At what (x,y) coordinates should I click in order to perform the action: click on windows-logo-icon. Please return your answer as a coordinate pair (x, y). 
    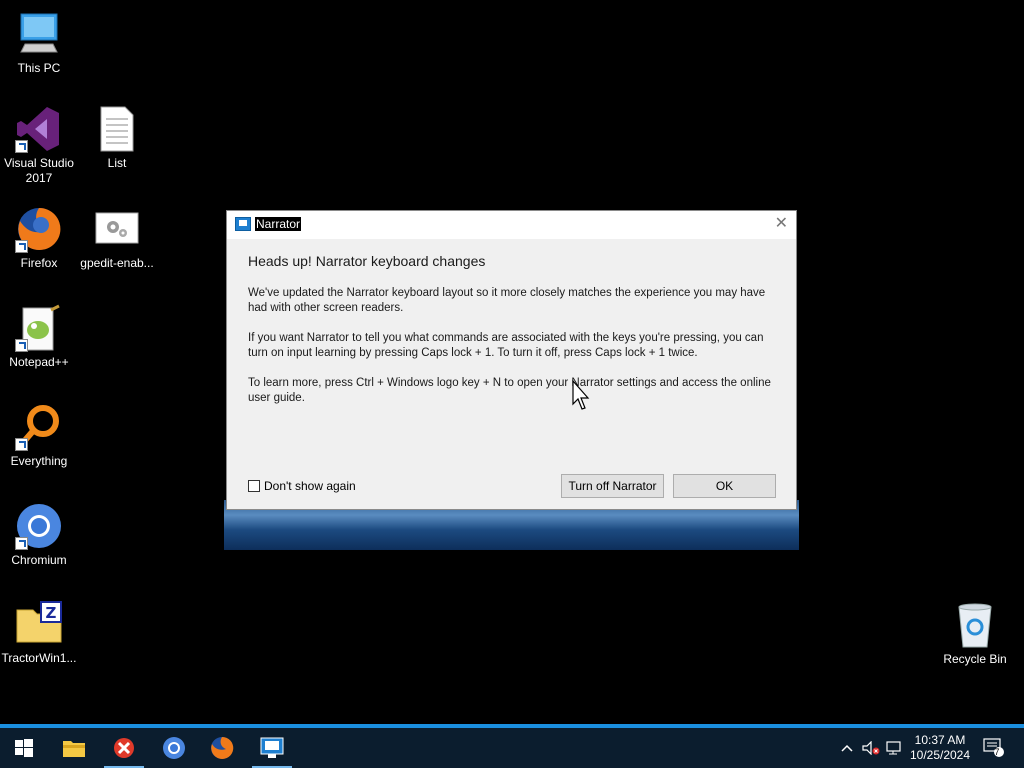
    Looking at the image, I should click on (24, 748).